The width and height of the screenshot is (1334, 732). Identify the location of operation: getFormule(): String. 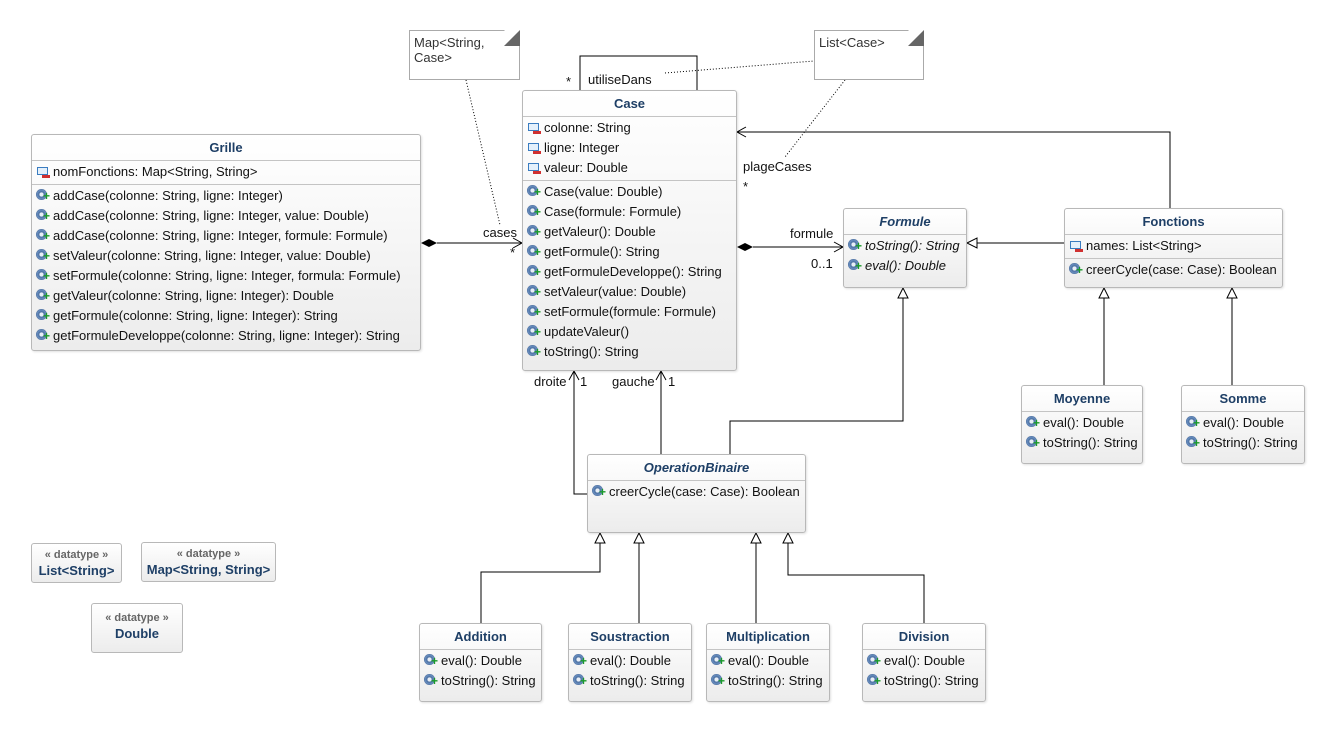
(629, 252).